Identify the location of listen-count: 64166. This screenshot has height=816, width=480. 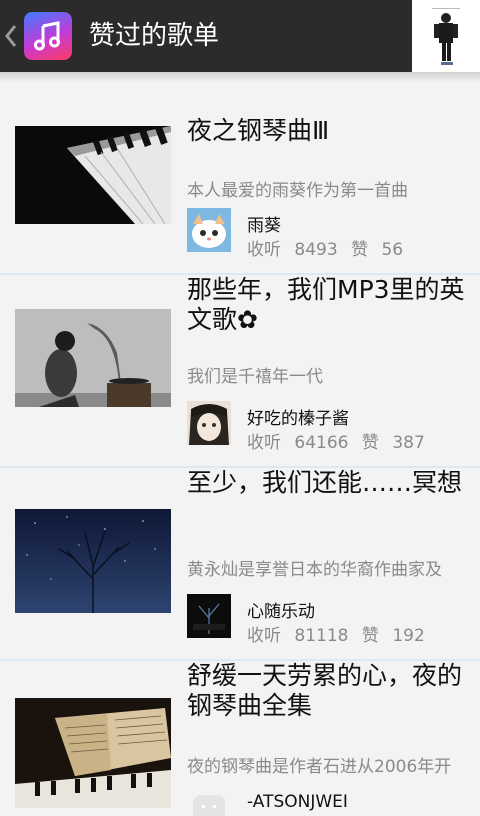
(321, 443).